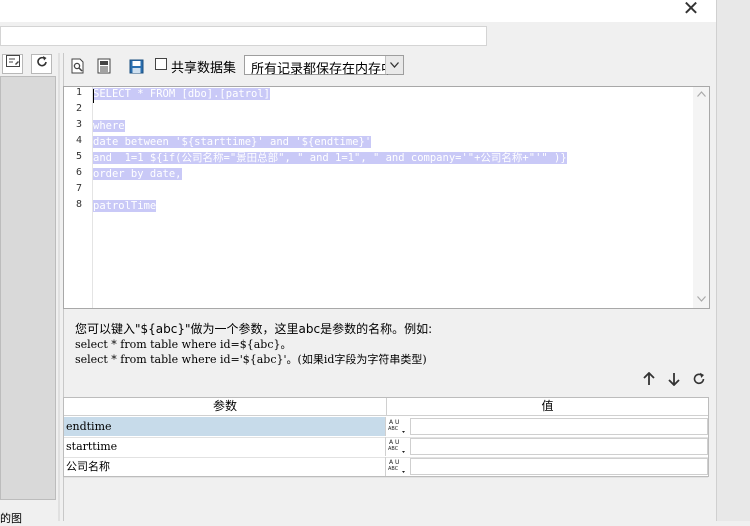  What do you see at coordinates (12, 64) in the screenshot?
I see `edit-dataset-icon` at bounding box center [12, 64].